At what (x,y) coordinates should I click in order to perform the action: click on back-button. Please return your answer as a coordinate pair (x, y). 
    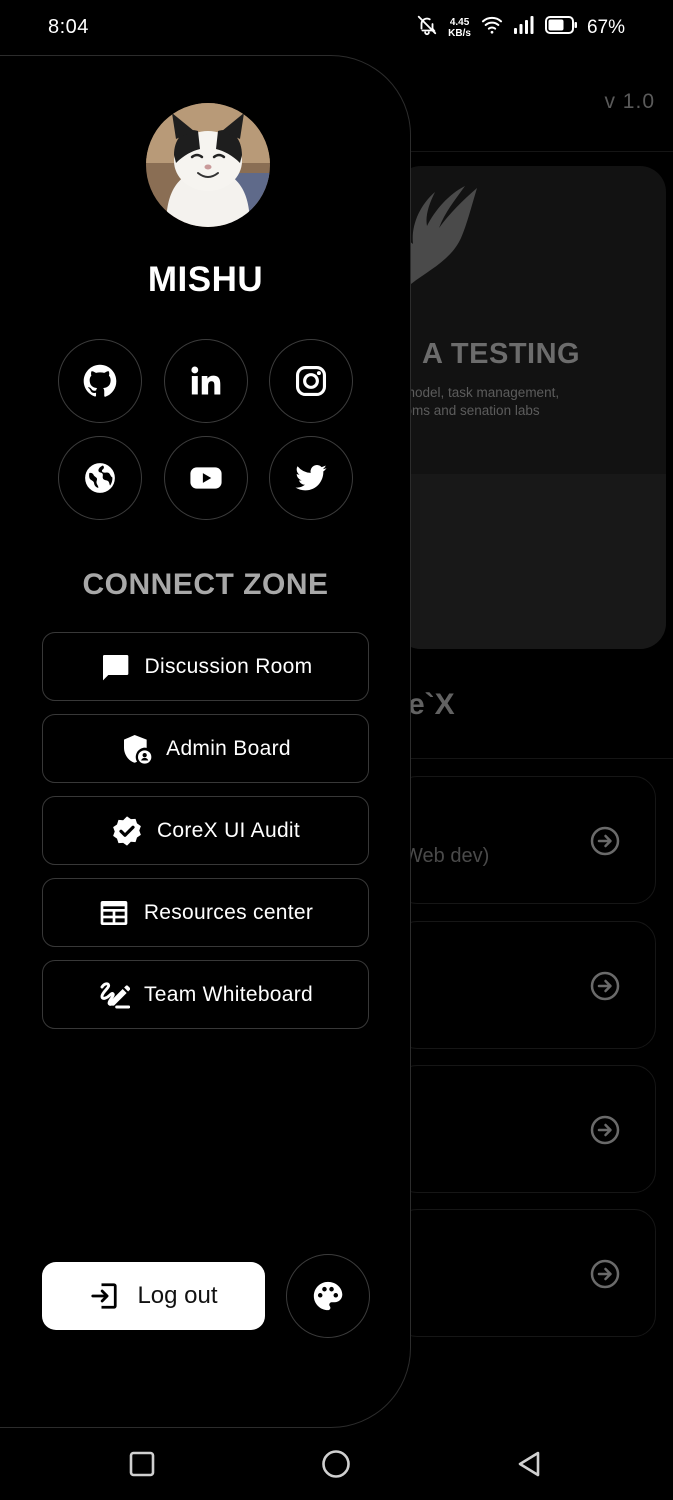
    Looking at the image, I should click on (529, 1464).